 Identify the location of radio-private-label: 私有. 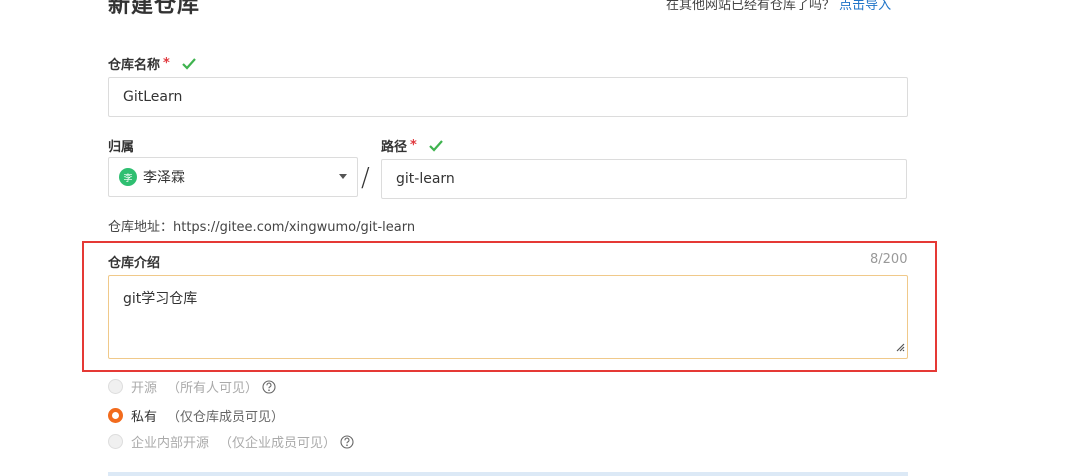
(144, 417).